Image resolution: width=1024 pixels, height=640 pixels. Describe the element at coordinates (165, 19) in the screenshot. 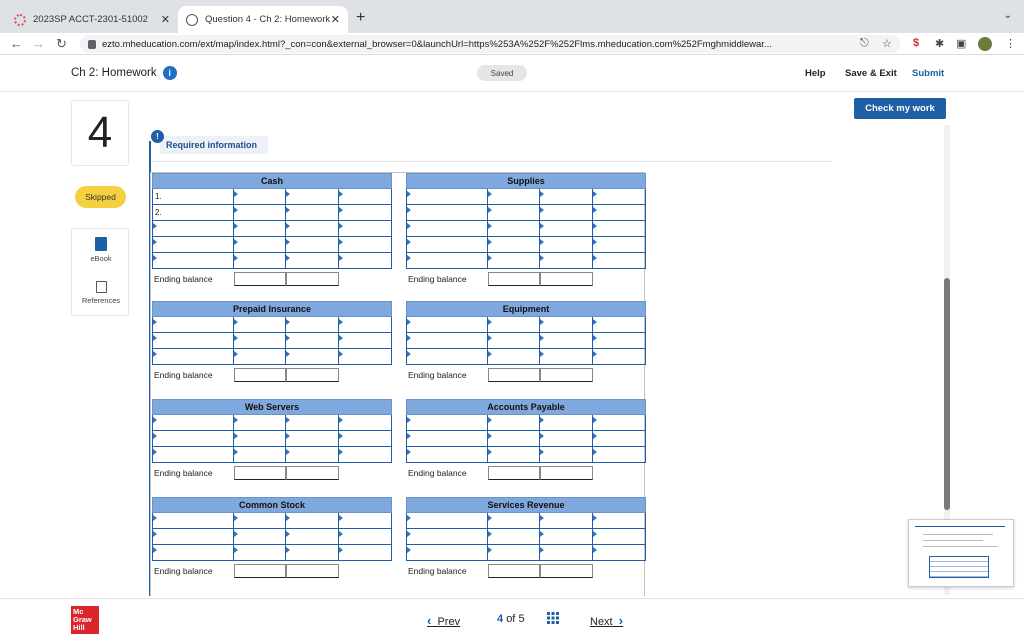

I see `close-tab-icon: ✕` at that location.